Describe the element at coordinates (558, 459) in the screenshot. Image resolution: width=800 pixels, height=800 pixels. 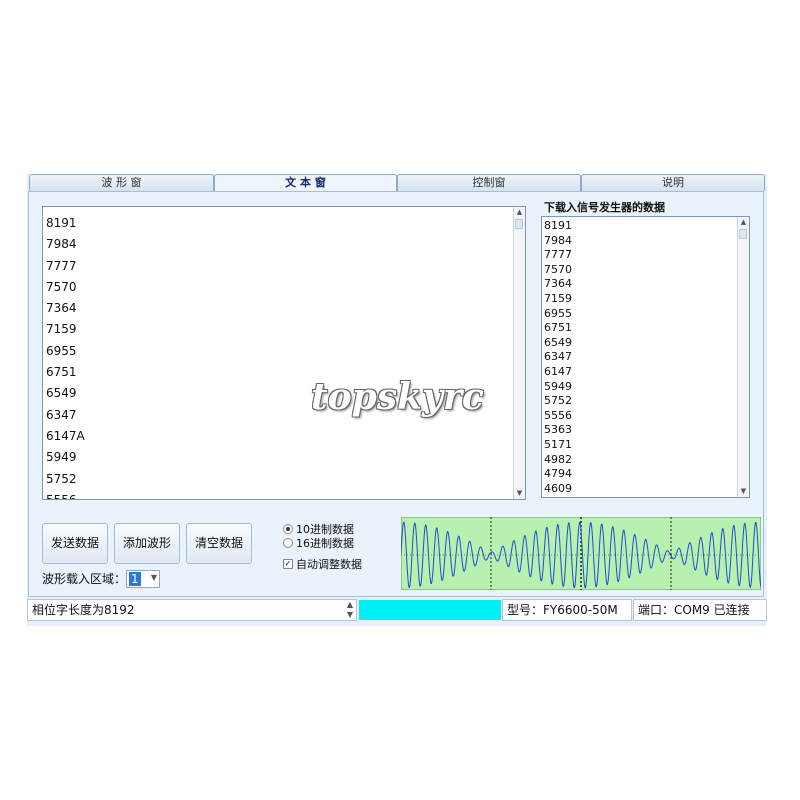
I see `list-item: 4982` at that location.